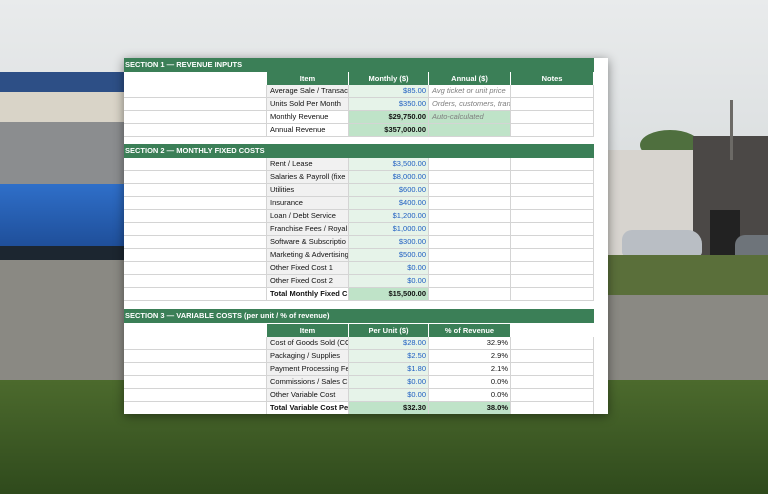  Describe the element at coordinates (308, 395) in the screenshot. I see `s3-item: Other Variable Cost` at that location.